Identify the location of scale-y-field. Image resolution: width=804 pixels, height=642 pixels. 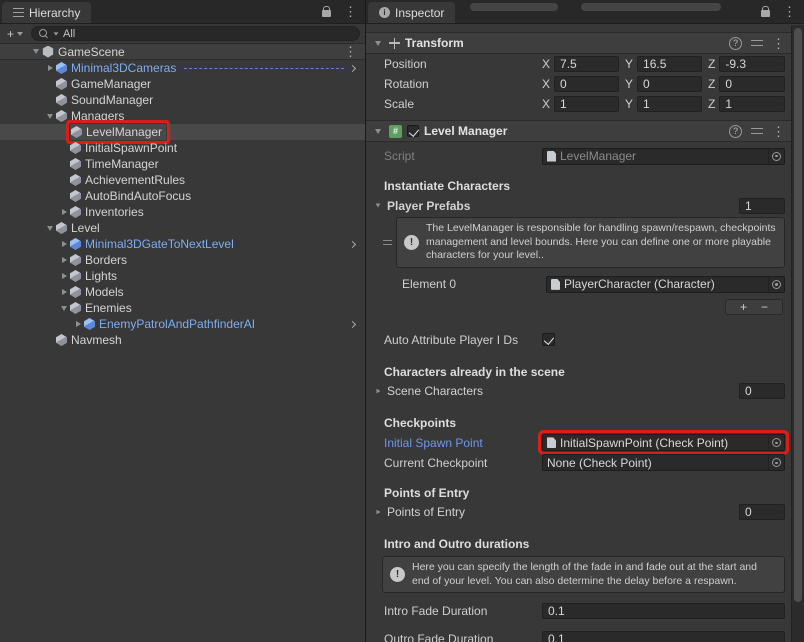
(669, 104).